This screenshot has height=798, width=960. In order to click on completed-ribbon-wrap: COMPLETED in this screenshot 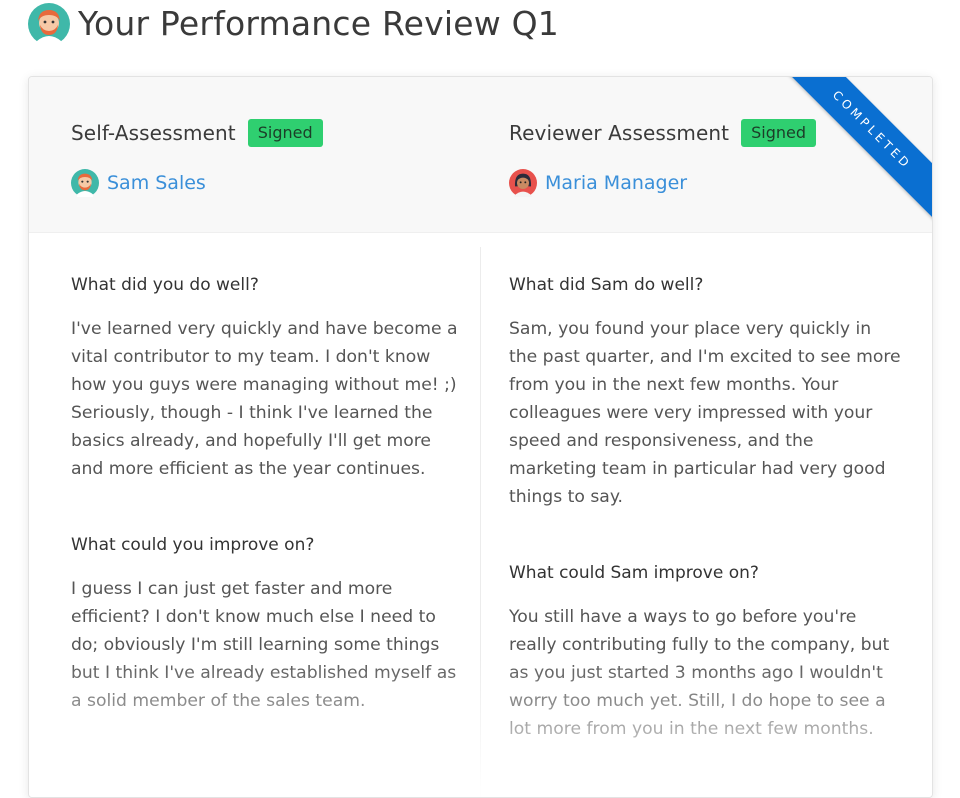, I will do `click(852, 157)`.